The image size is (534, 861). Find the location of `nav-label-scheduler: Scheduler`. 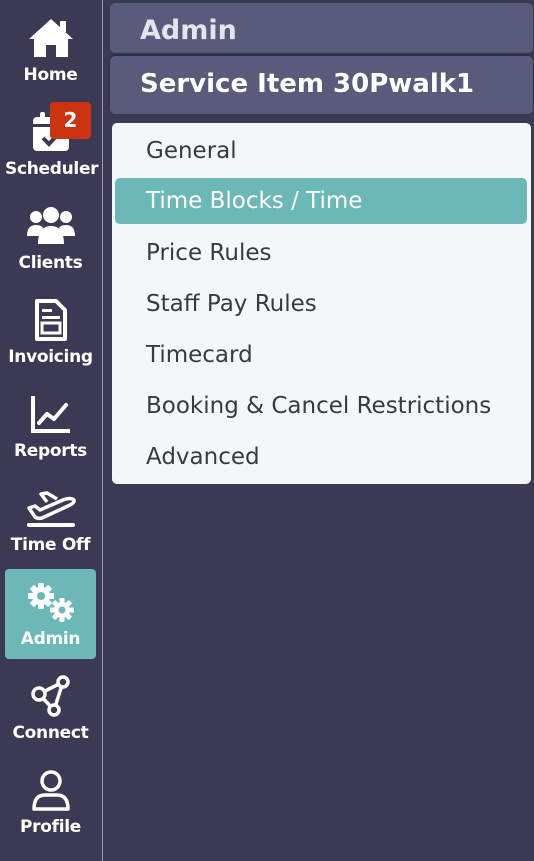

nav-label-scheduler: Scheduler is located at coordinates (52, 169).